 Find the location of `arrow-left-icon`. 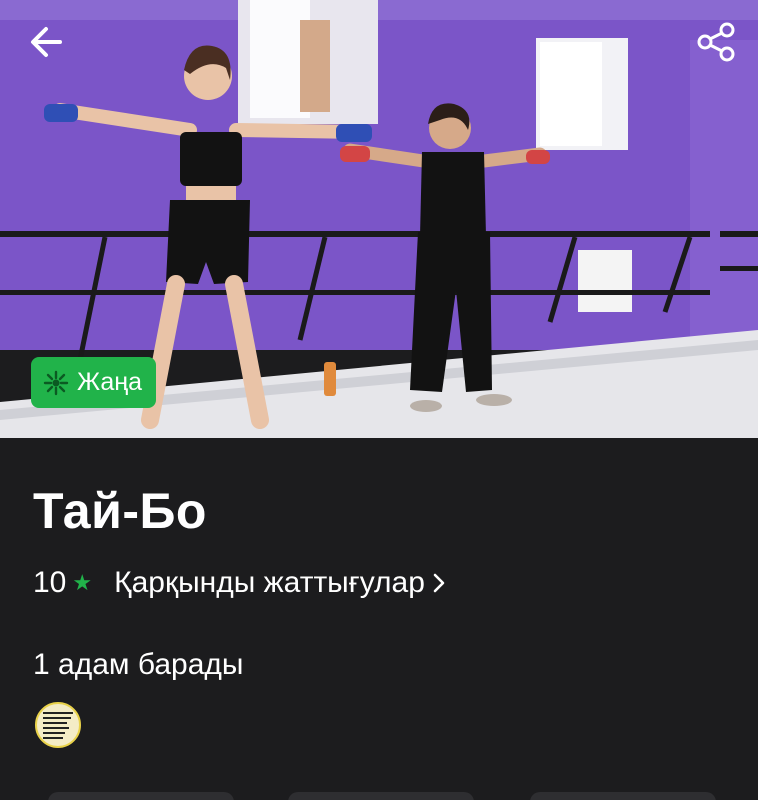

arrow-left-icon is located at coordinates (46, 42).